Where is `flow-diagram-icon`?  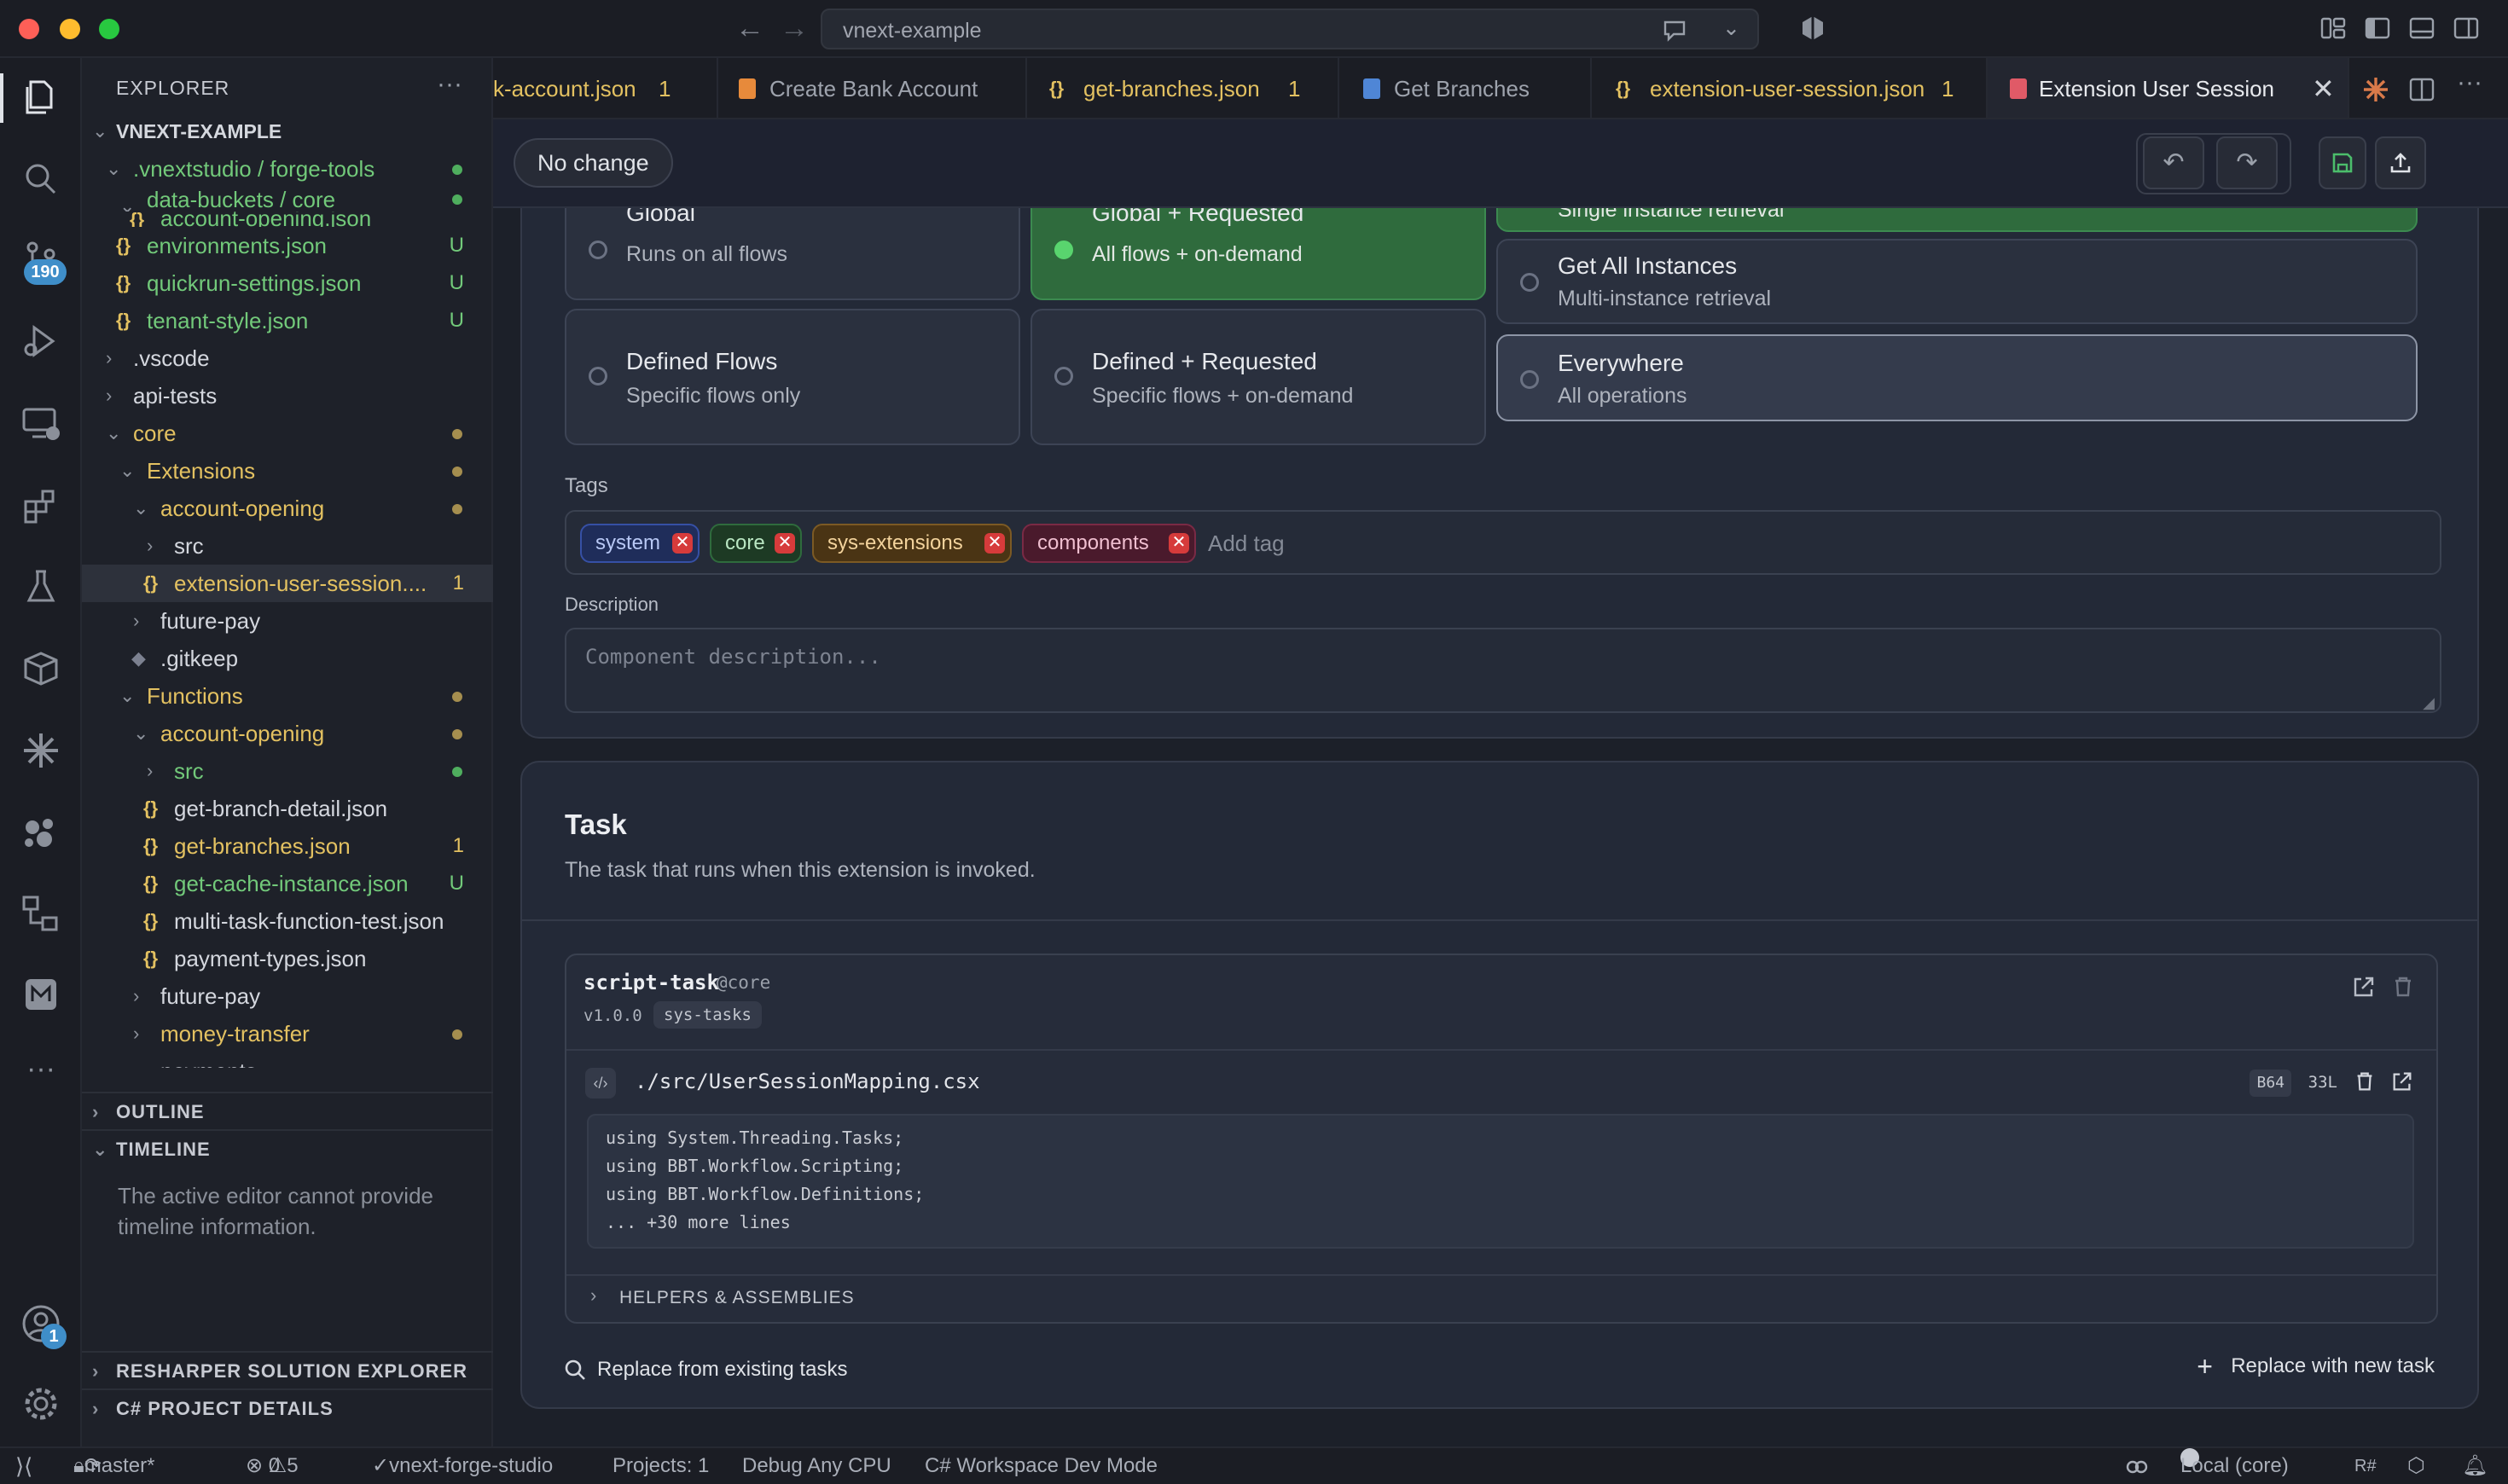
flow-diagram-icon is located at coordinates (41, 914).